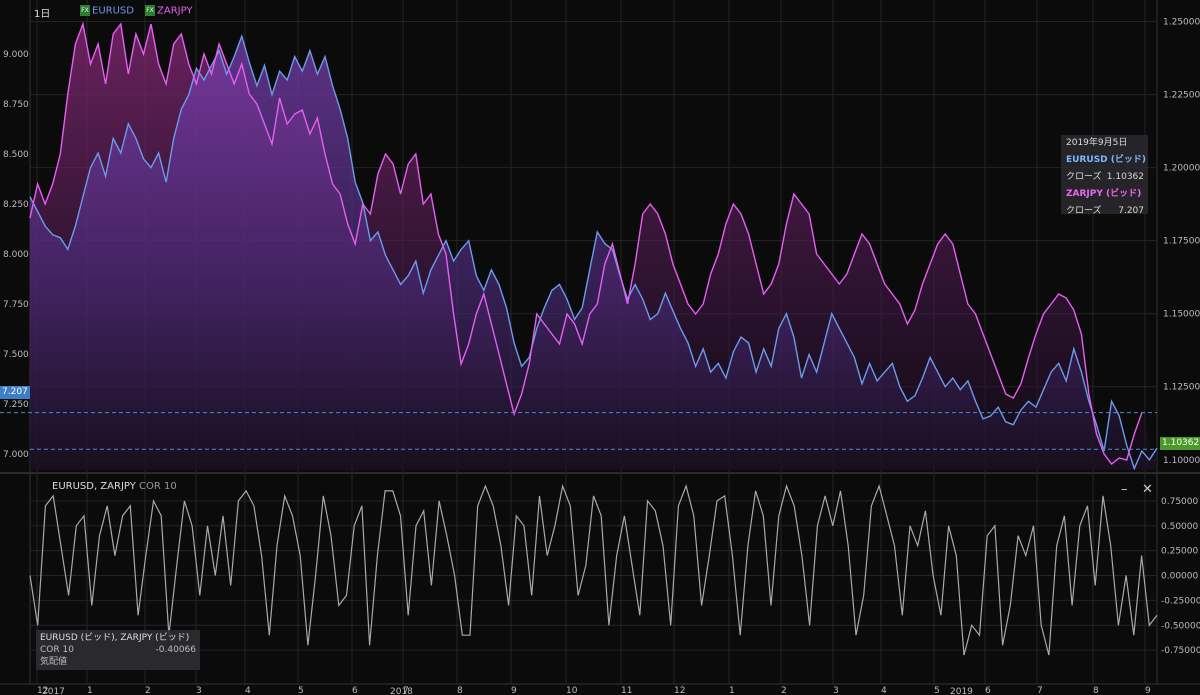  Describe the element at coordinates (1180, 601) in the screenshot. I see `indicator-tick-label: -0.25000` at that location.